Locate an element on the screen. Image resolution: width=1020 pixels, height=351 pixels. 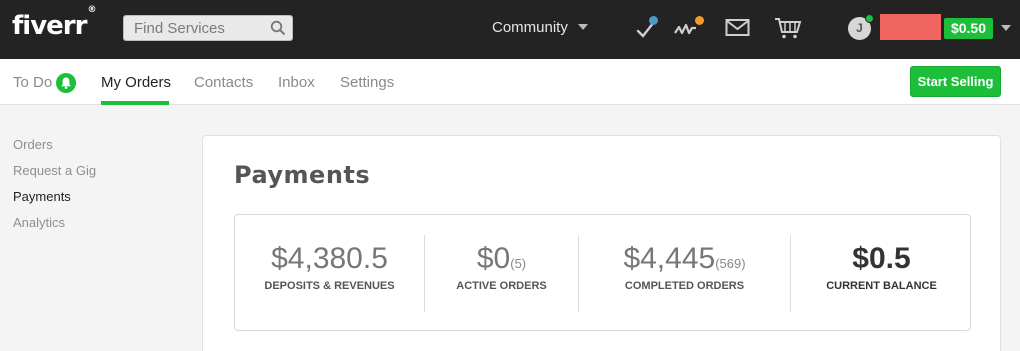
stat-current-balance: $0.5 CURRENT BALANCE is located at coordinates (881, 273).